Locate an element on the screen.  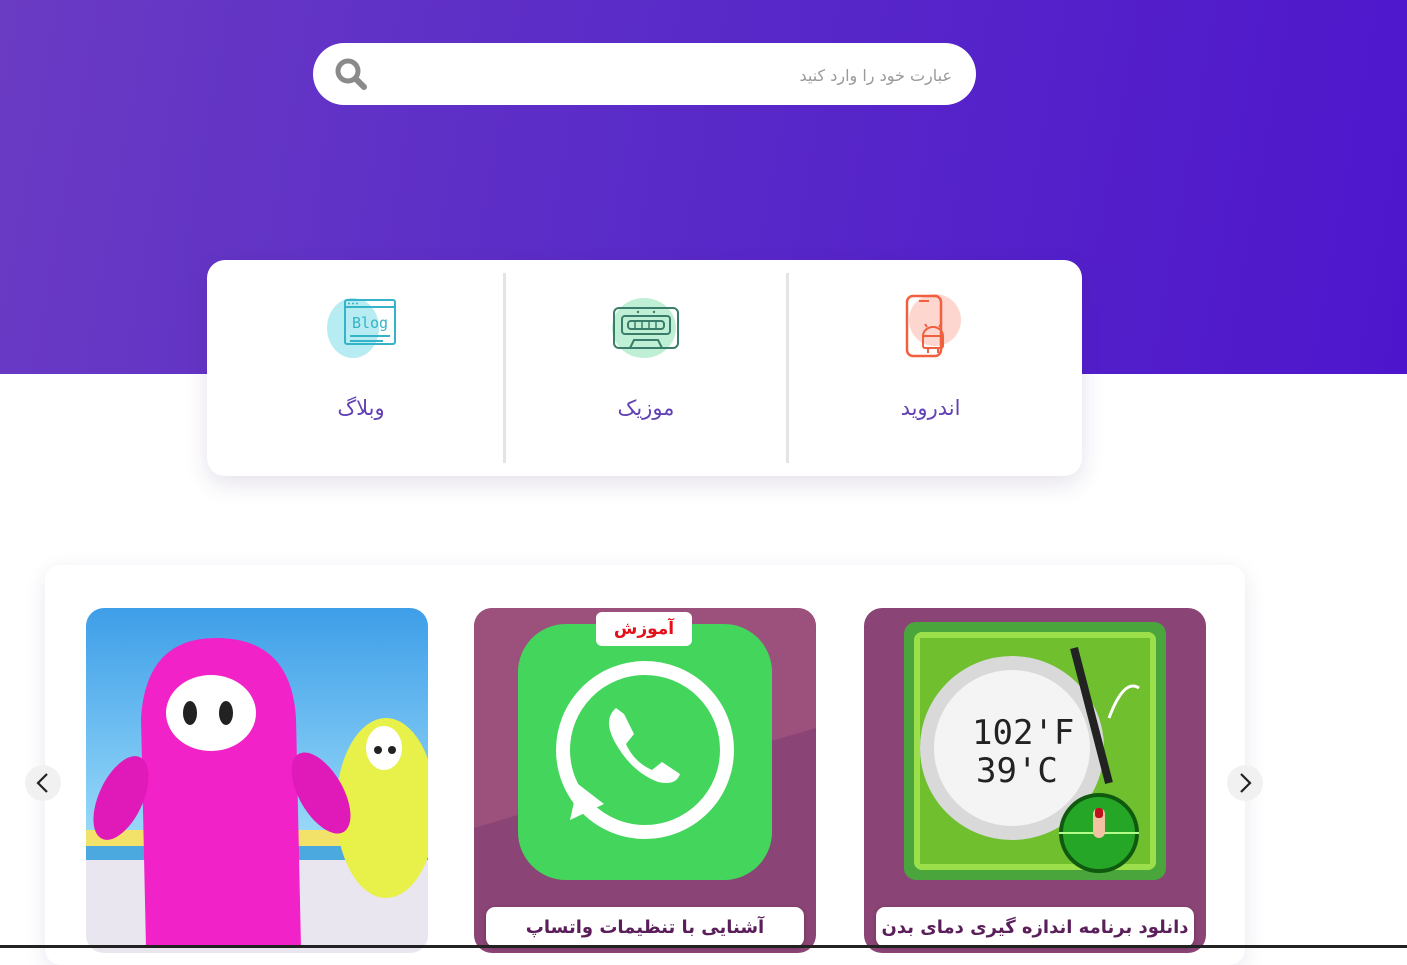
android-phone-icon is located at coordinates (933, 326).